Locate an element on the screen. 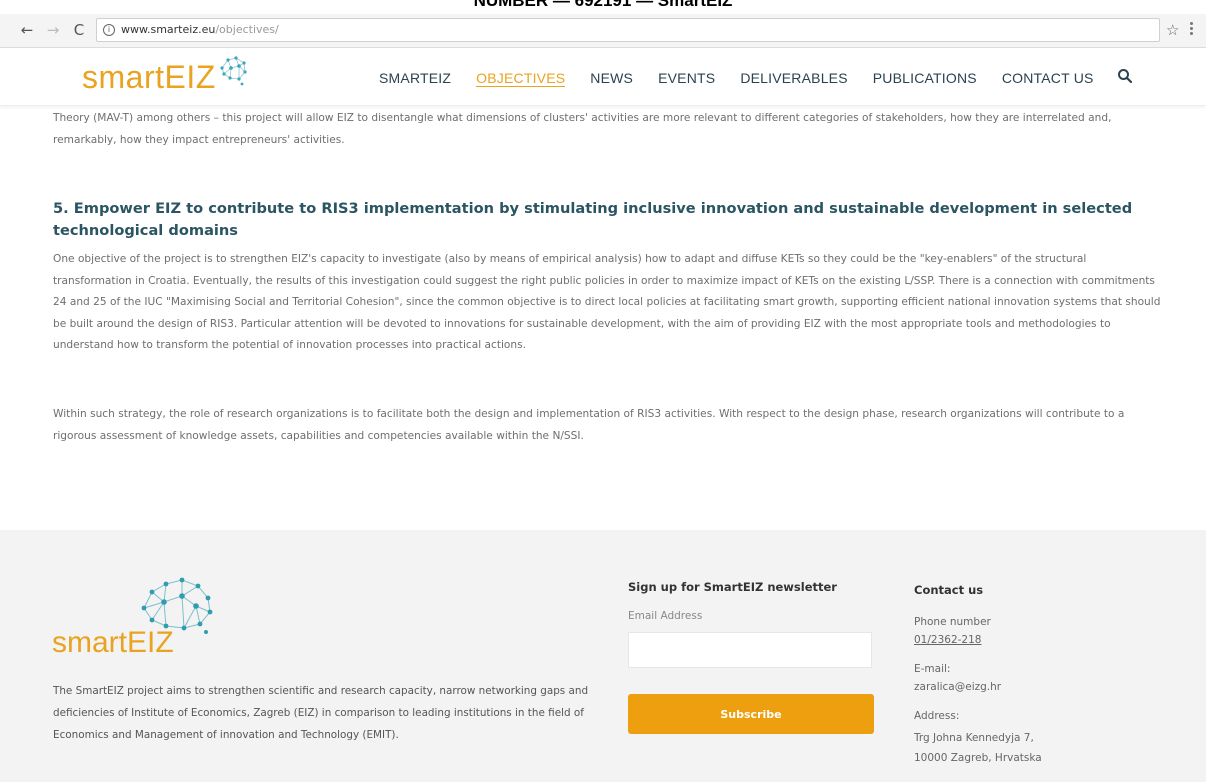 The width and height of the screenshot is (1206, 782). browser-menu-icon is located at coordinates (1192, 30).